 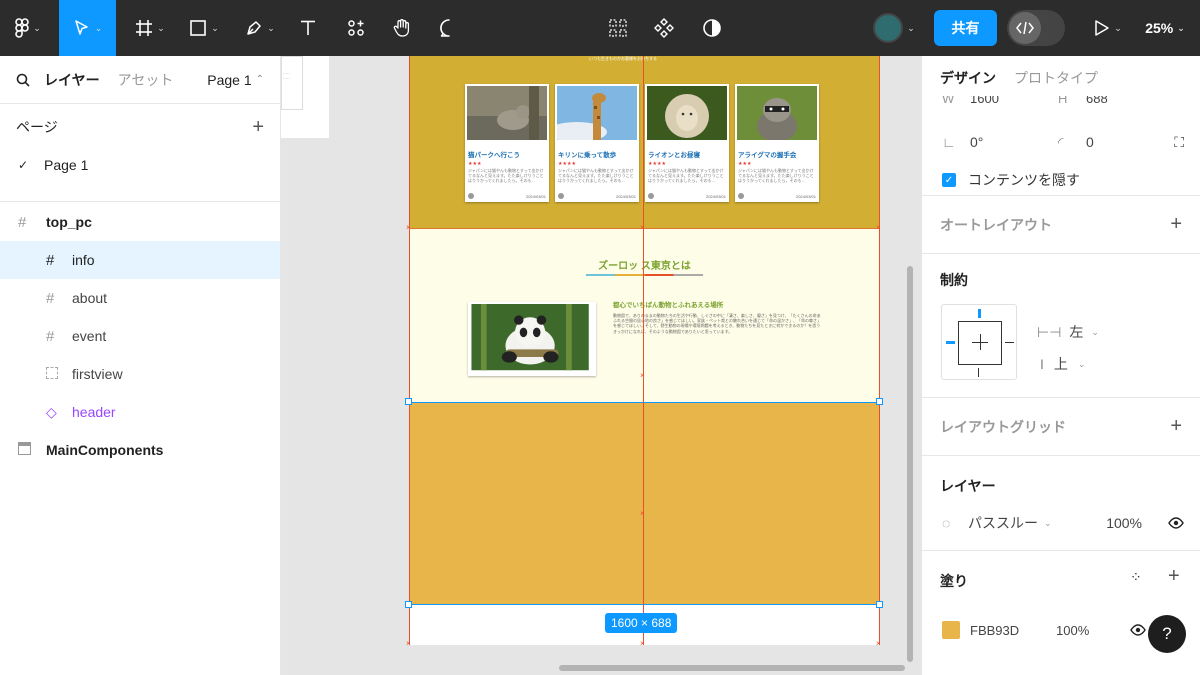 What do you see at coordinates (1068, 332) in the screenshot?
I see `horizontal-constraint: ⊢⊣ 左 ⌄` at bounding box center [1068, 332].